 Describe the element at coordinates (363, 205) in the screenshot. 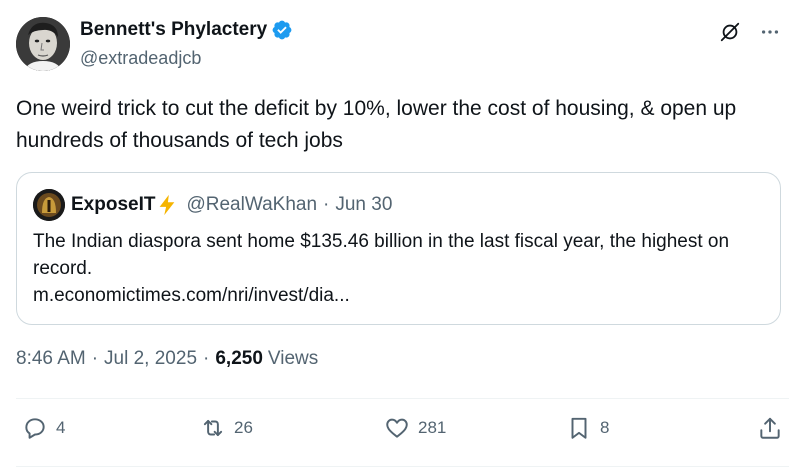

I see `quoted-date: Jun 30` at that location.